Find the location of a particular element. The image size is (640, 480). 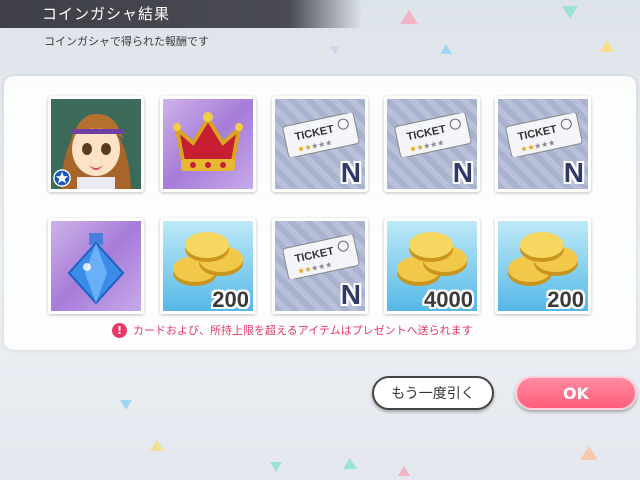

reward-item-potion is located at coordinates (96, 266).